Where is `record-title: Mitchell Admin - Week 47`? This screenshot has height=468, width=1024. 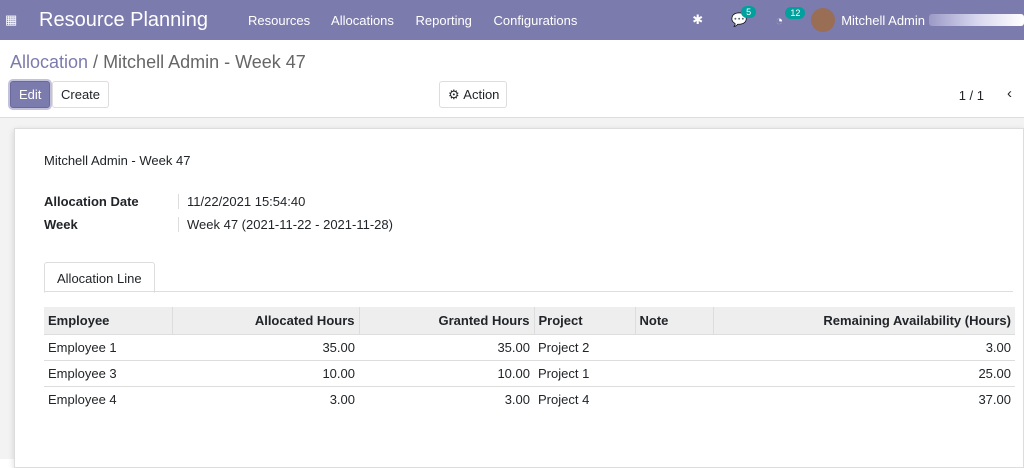 record-title: Mitchell Admin - Week 47 is located at coordinates (117, 160).